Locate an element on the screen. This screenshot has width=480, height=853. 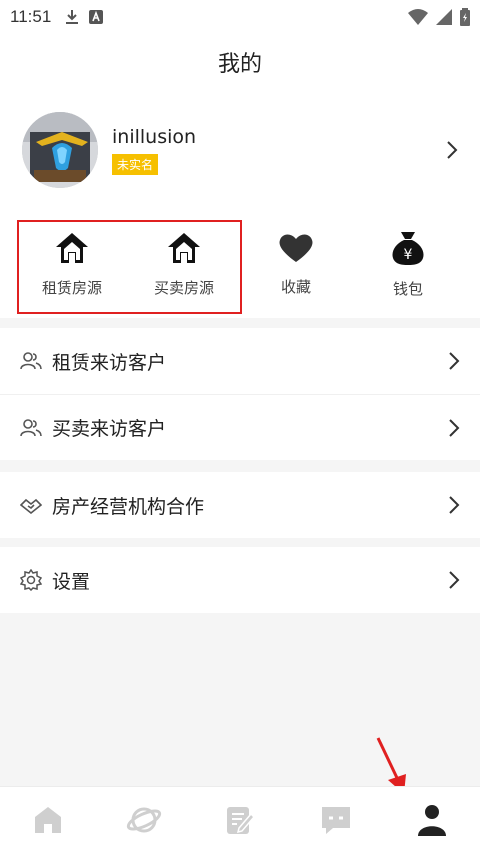
quick-item-label: 收藏 is located at coordinates (295, 286).